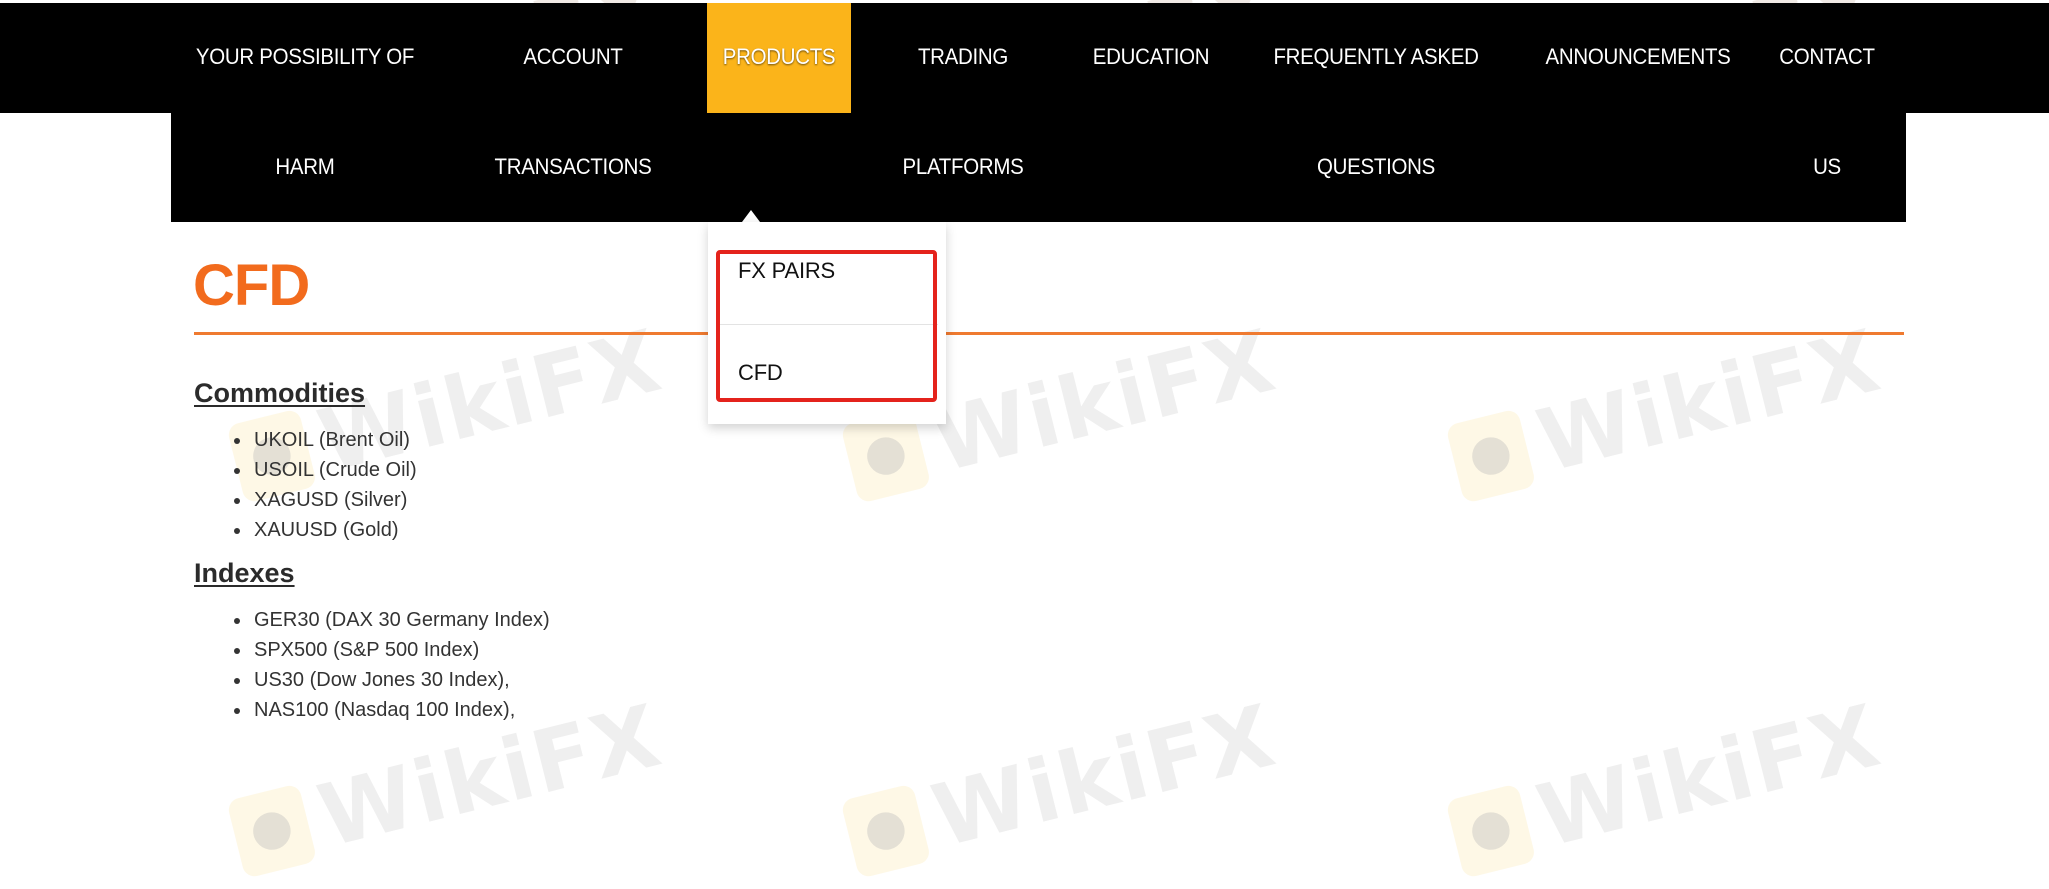  Describe the element at coordinates (323, 530) in the screenshot. I see `list-item: XAUUSD (Gold)` at that location.